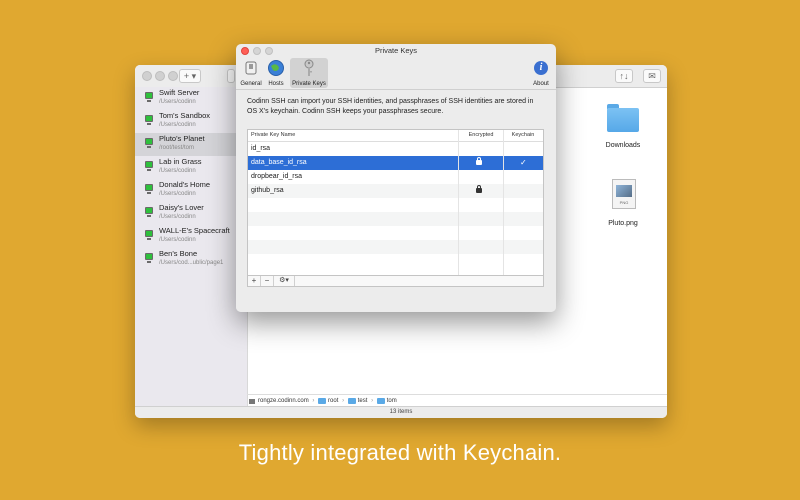 Image resolution: width=800 pixels, height=500 pixels. What do you see at coordinates (251, 84) in the screenshot?
I see `tab-label: General` at bounding box center [251, 84].